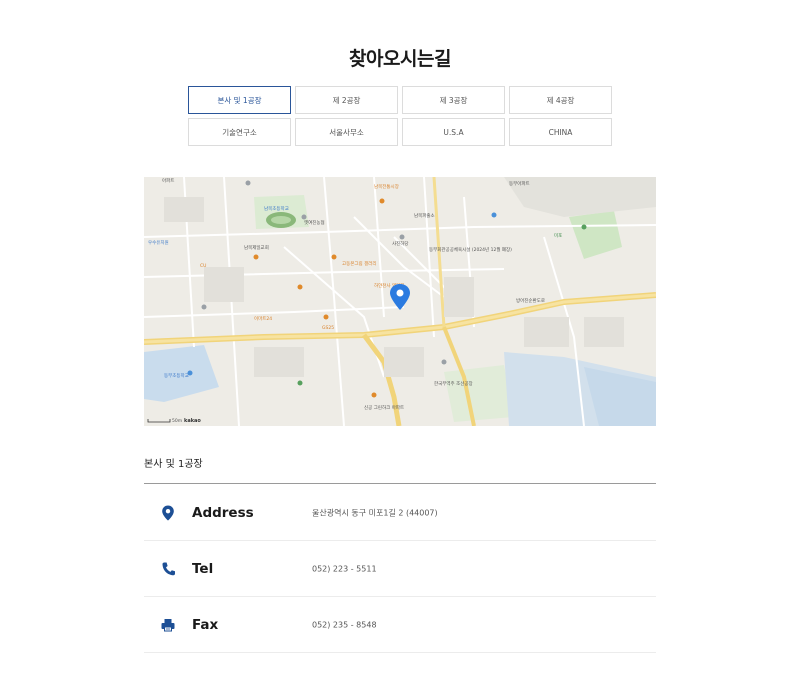  Describe the element at coordinates (453, 100) in the screenshot. I see `tab-plant3: 제 3공장` at that location.